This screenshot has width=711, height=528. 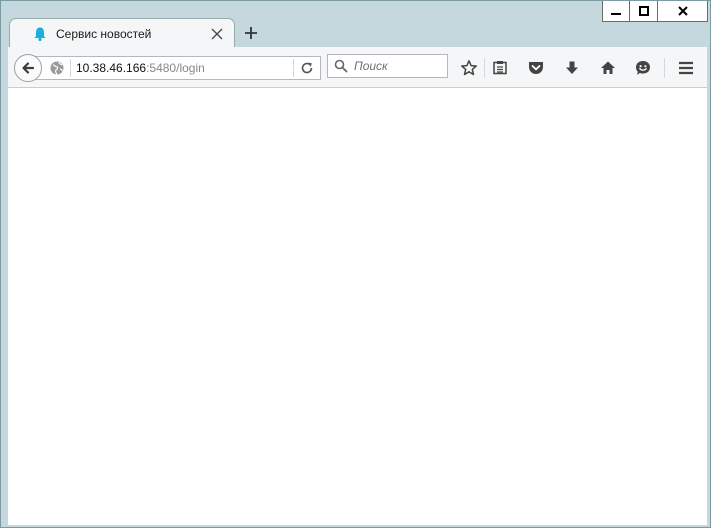 I want to click on plus-icon, so click(x=251, y=33).